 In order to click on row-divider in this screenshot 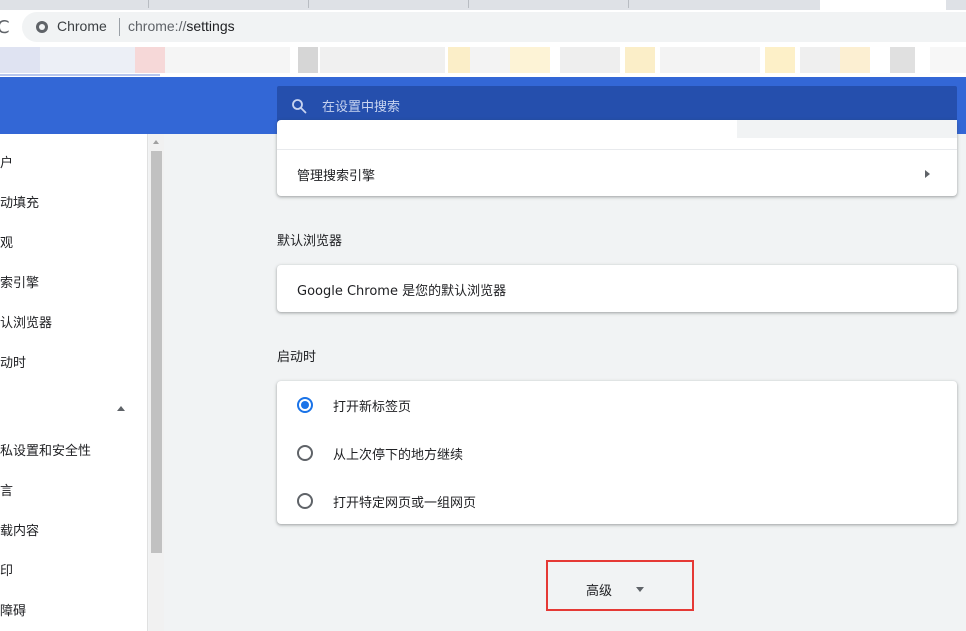, I will do `click(617, 149)`.